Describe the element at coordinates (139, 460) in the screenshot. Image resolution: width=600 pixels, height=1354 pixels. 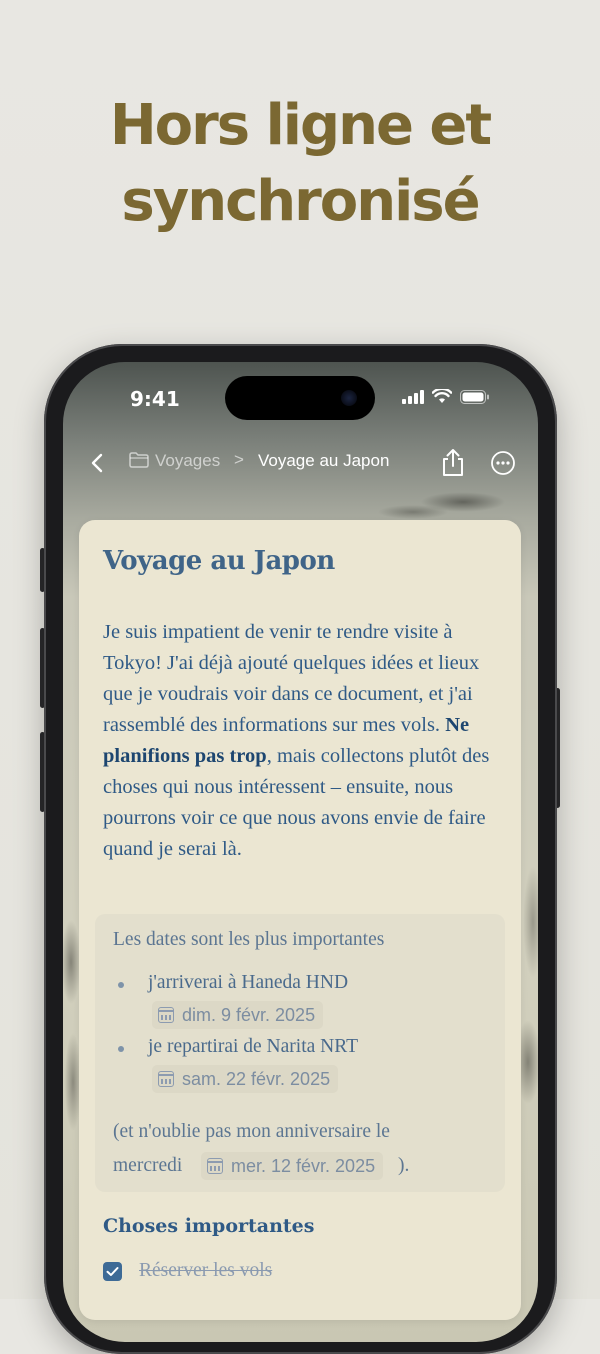
I see `folder-icon` at that location.